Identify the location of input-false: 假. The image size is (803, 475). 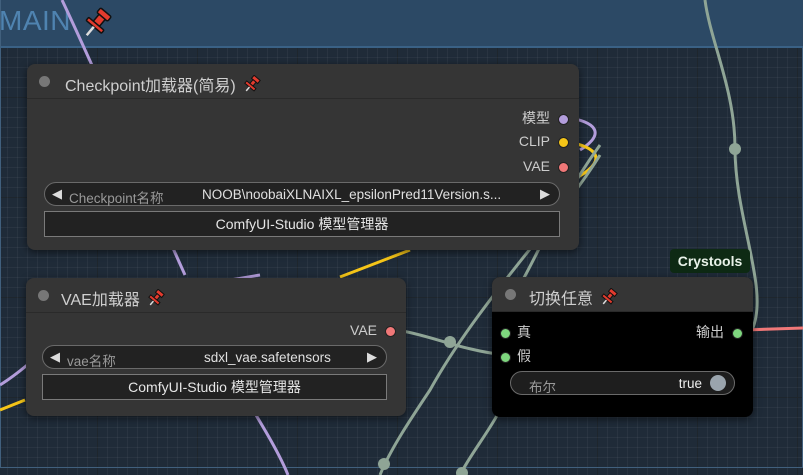
(515, 356).